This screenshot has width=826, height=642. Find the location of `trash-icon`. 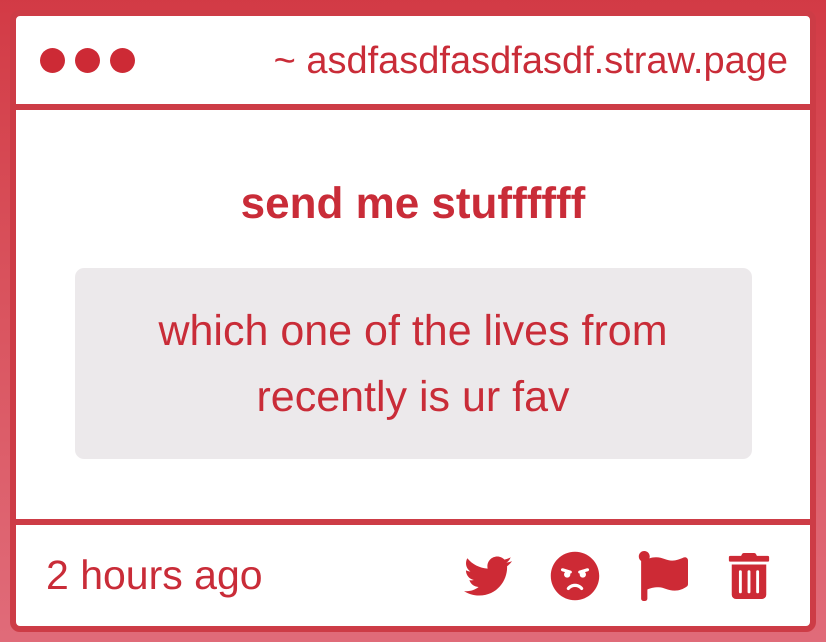

trash-icon is located at coordinates (749, 575).